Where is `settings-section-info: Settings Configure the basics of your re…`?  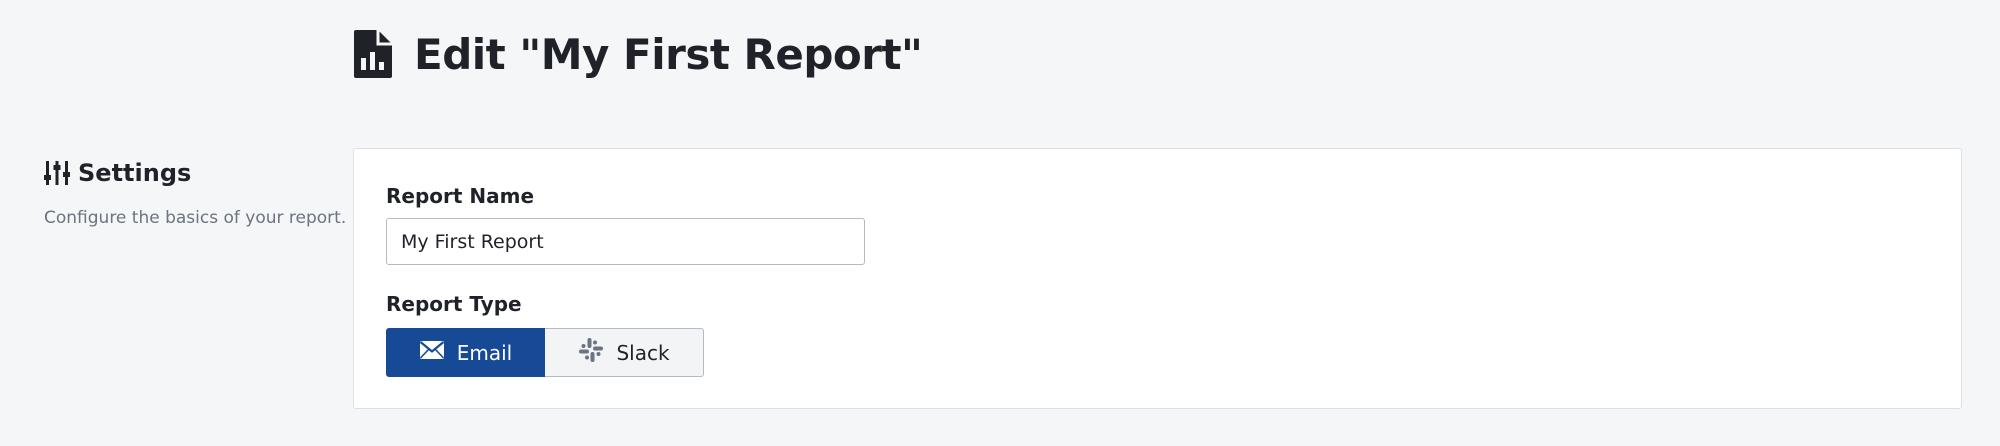
settings-section-info: Settings Configure the basics of your re… is located at coordinates (195, 192).